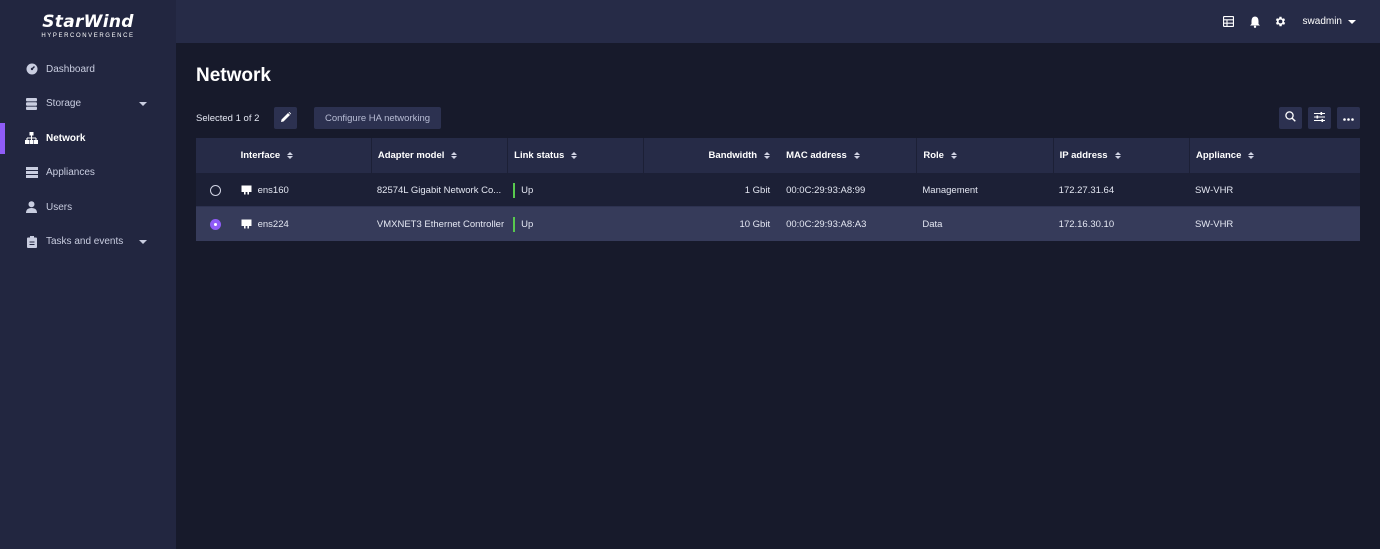 The width and height of the screenshot is (1380, 549). I want to click on table-icon, so click(1229, 22).